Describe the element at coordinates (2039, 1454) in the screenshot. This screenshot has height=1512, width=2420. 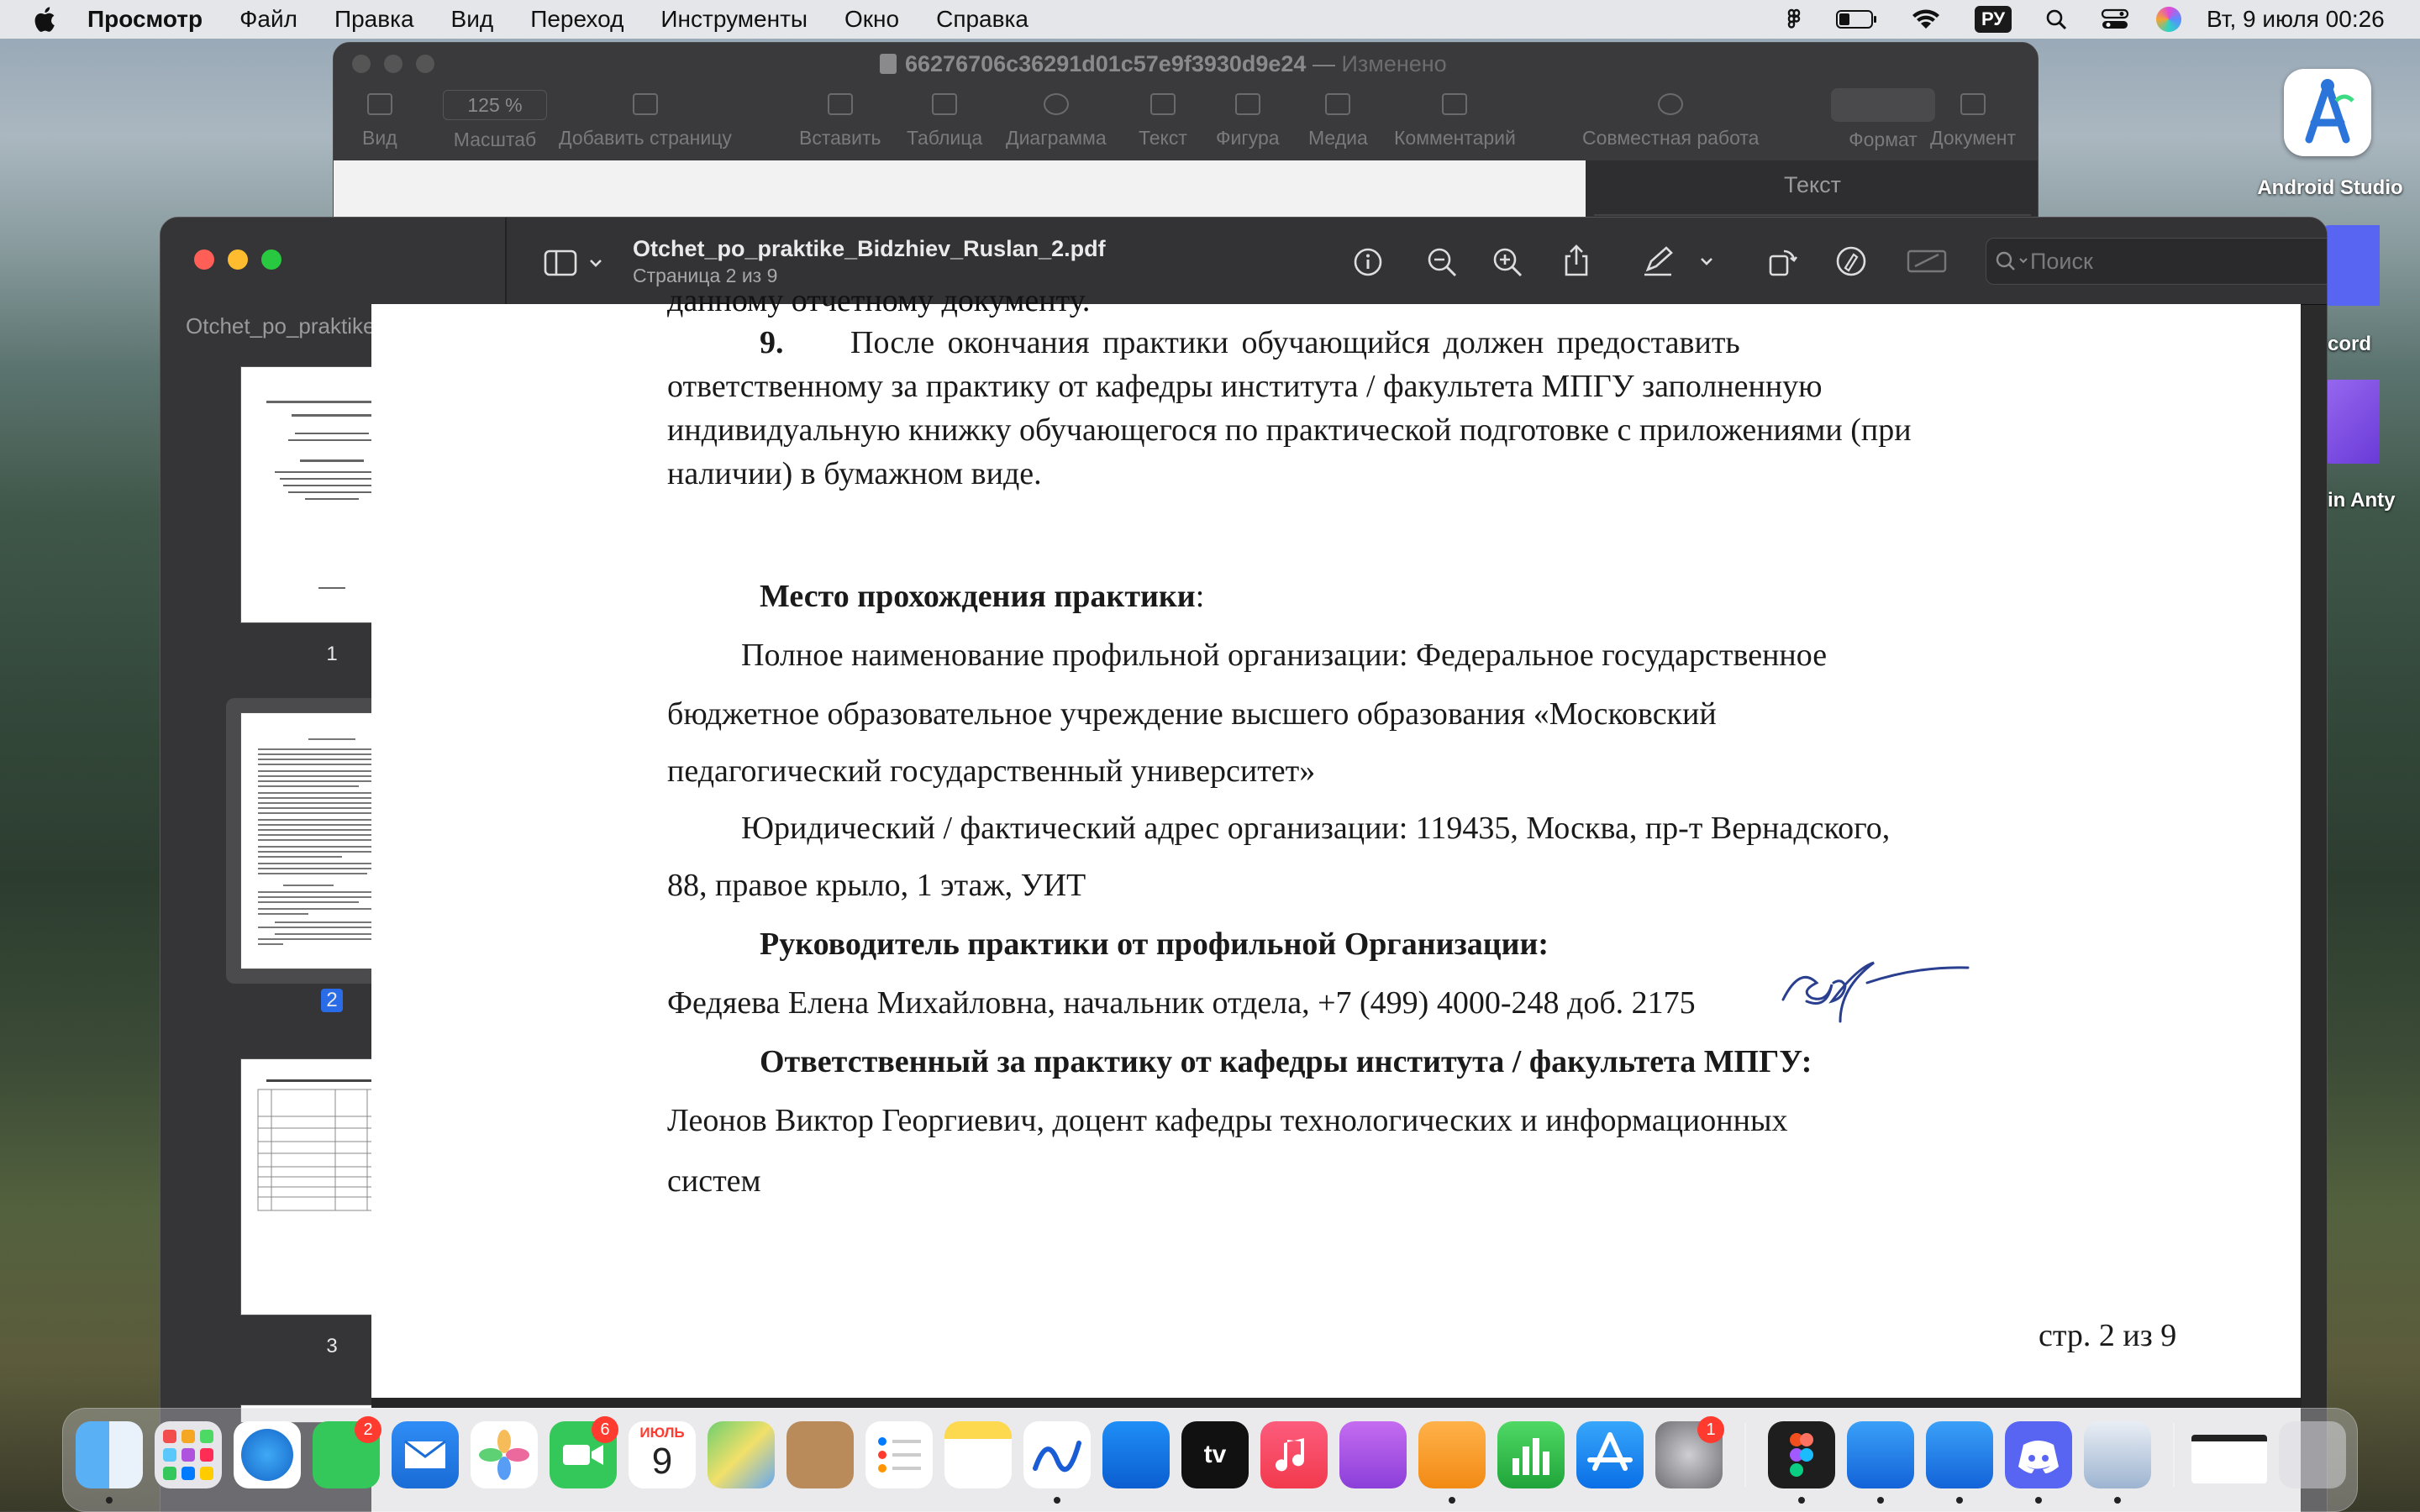
I see `discord-icon` at that location.